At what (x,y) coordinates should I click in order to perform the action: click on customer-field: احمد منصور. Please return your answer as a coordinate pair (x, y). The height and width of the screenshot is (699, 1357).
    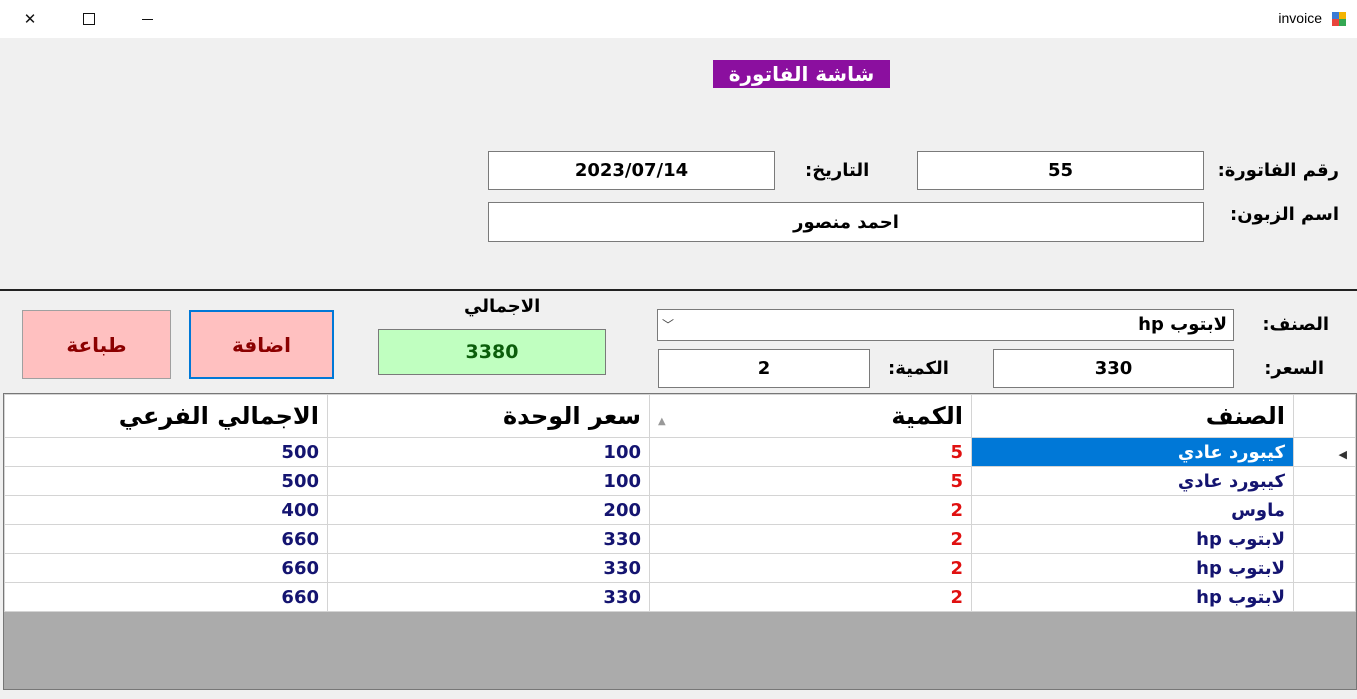
    Looking at the image, I should click on (846, 222).